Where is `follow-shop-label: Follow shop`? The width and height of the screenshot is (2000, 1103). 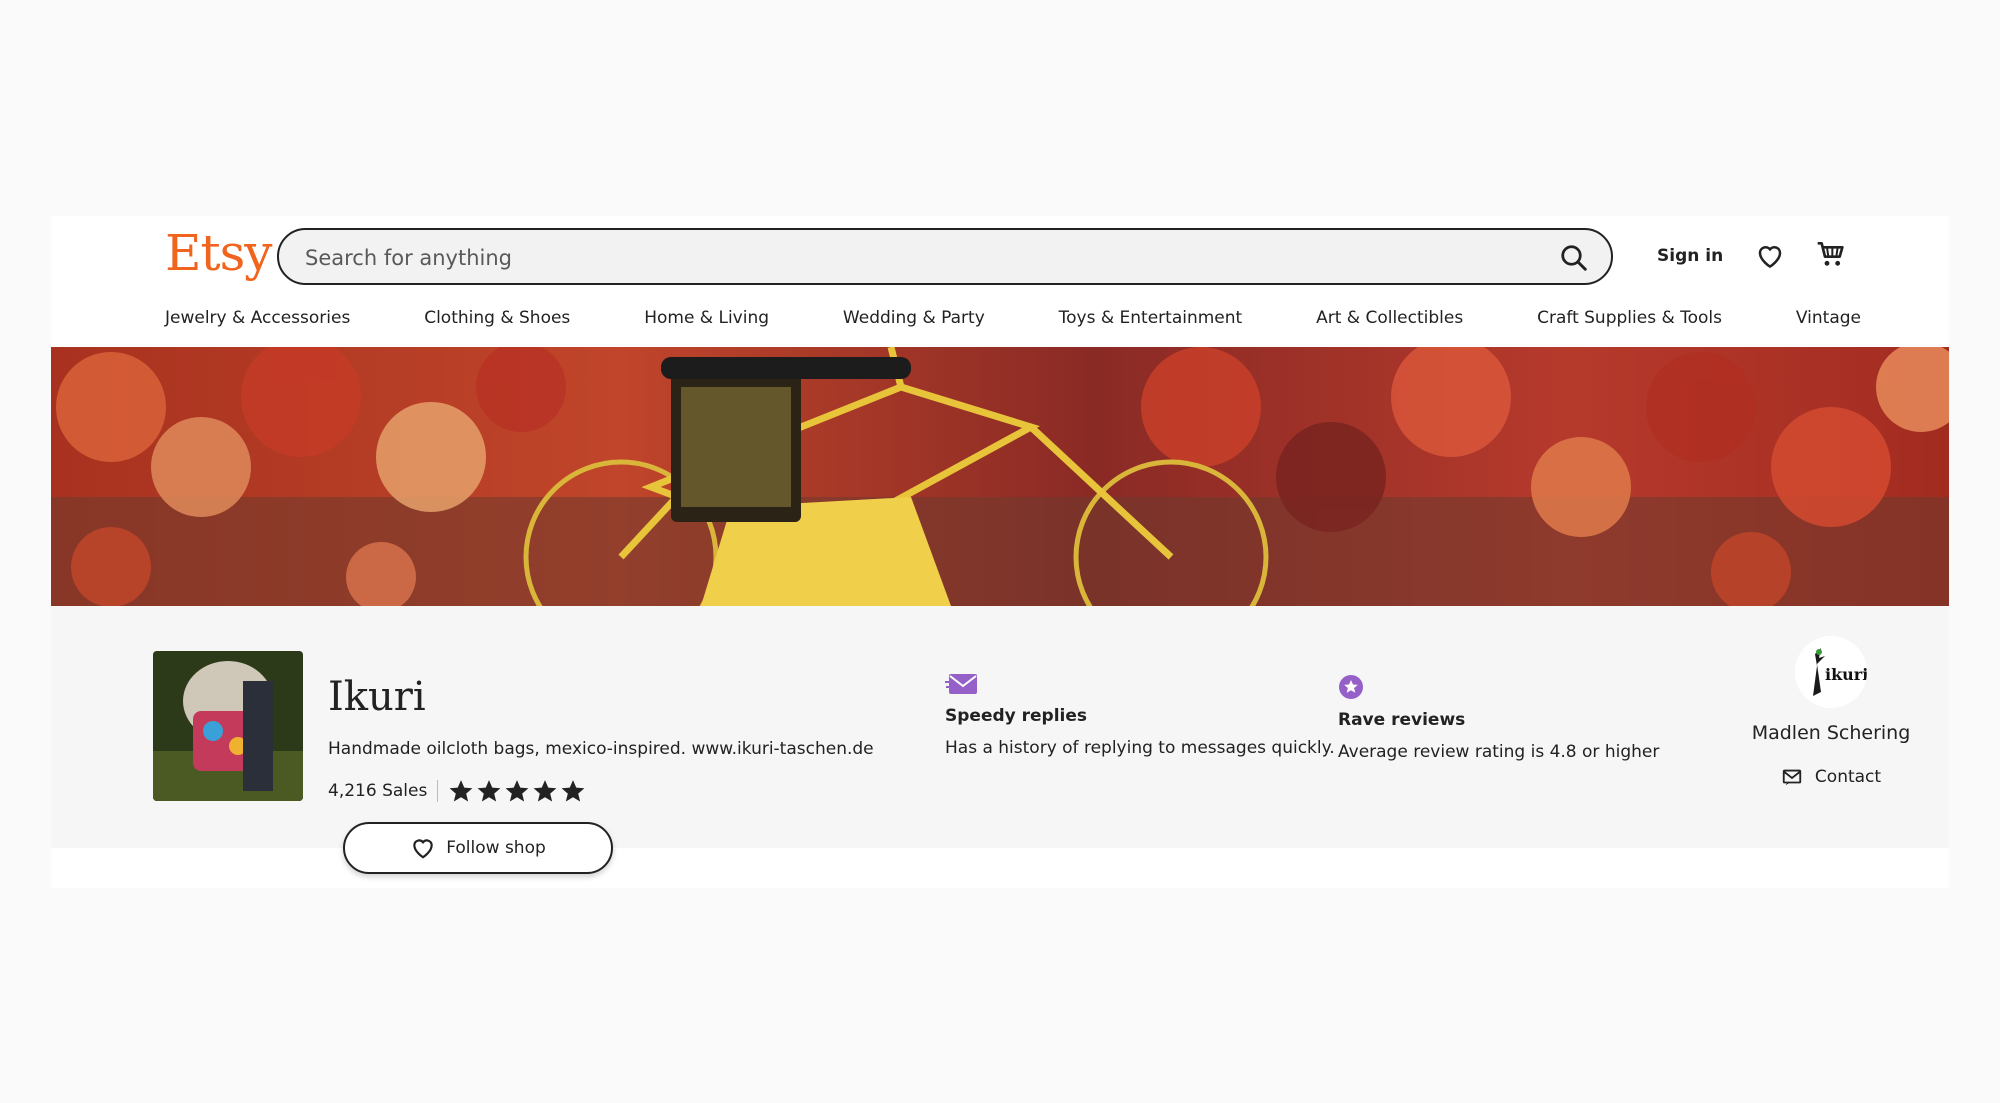 follow-shop-label: Follow shop is located at coordinates (496, 848).